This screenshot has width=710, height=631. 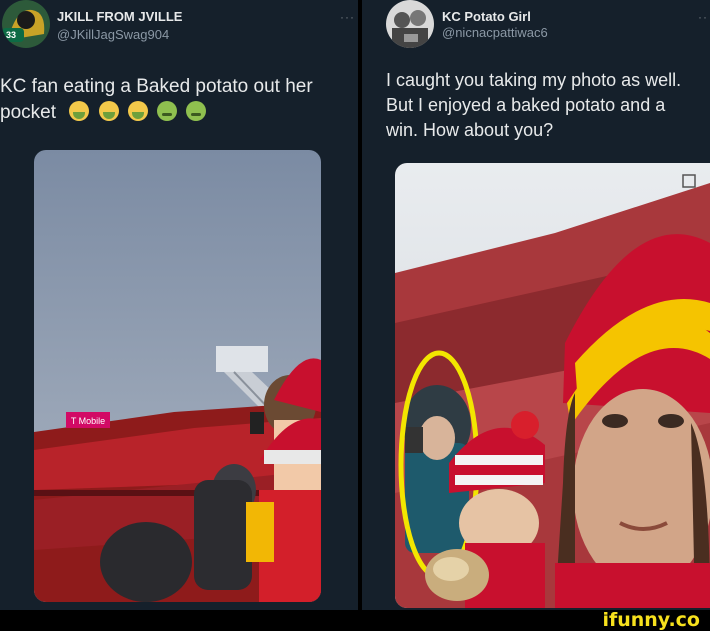 I want to click on display-name: JKILL FROM JVILLE, so click(x=119, y=16).